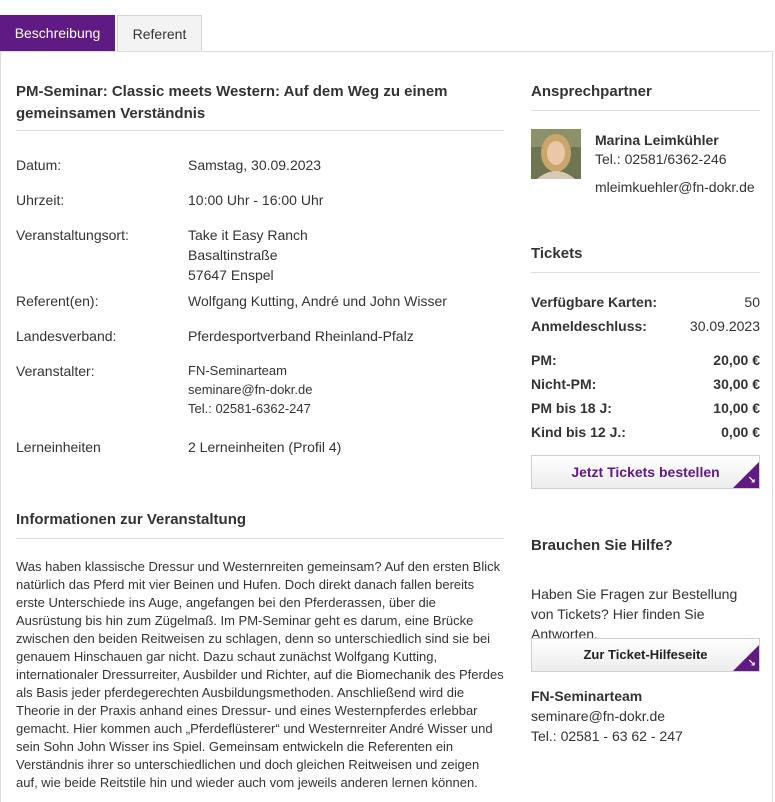  I want to click on price-value: 0,00 €, so click(740, 432).